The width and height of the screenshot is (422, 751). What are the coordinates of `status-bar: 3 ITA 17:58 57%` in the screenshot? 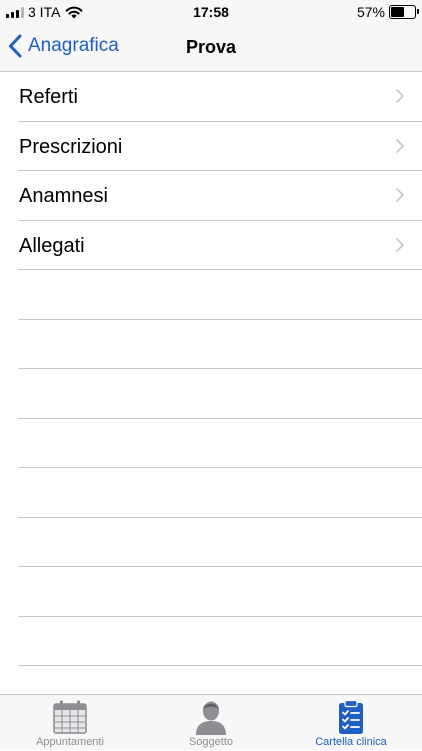 It's located at (211, 12).